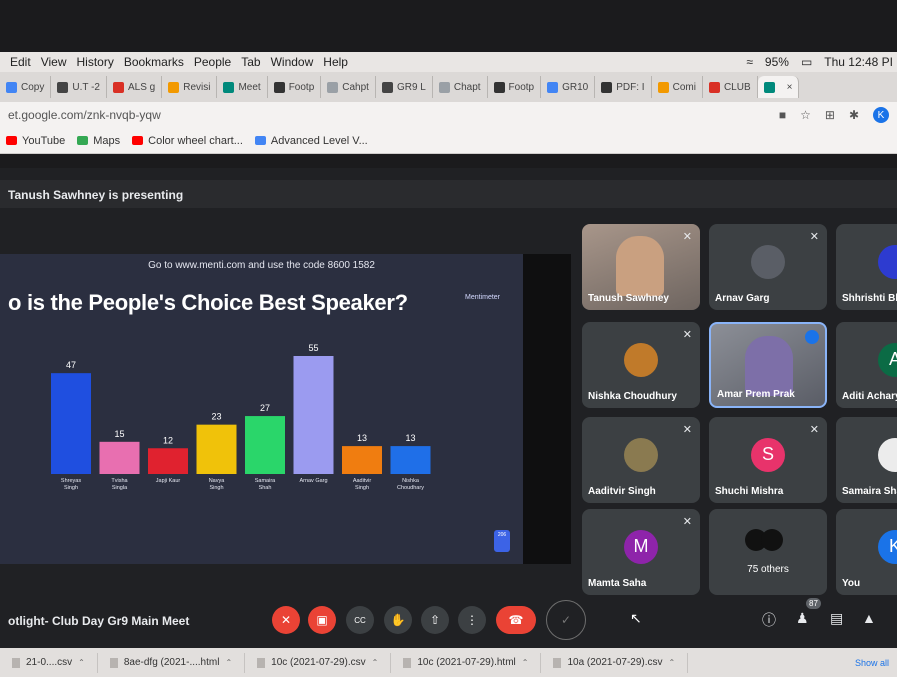  I want to click on download-filename: 8ae-dfg (2021-....html, so click(171, 662).